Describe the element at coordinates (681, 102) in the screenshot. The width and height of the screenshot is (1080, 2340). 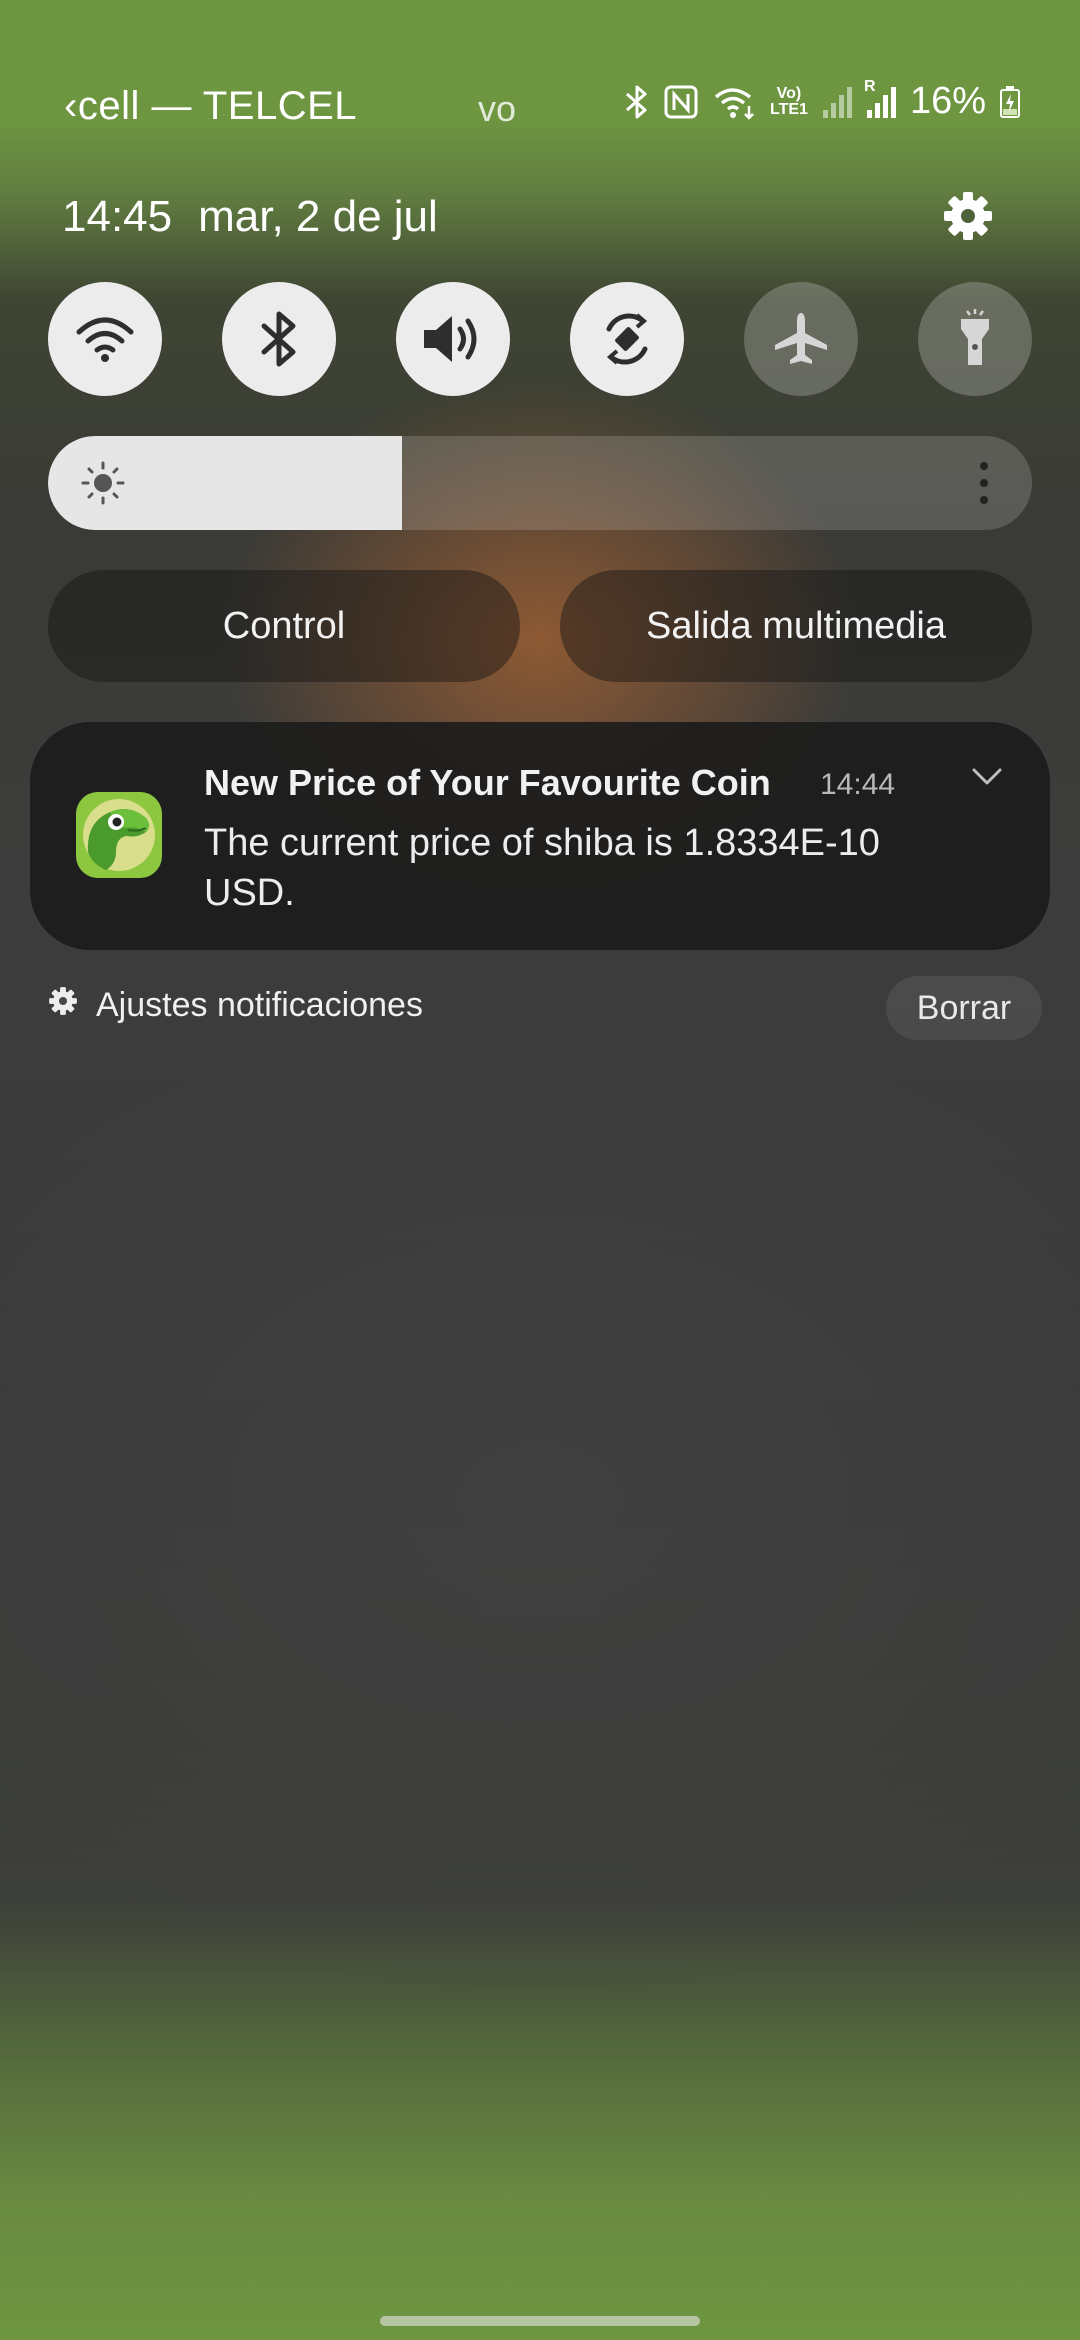
I see `nfc-icon` at that location.